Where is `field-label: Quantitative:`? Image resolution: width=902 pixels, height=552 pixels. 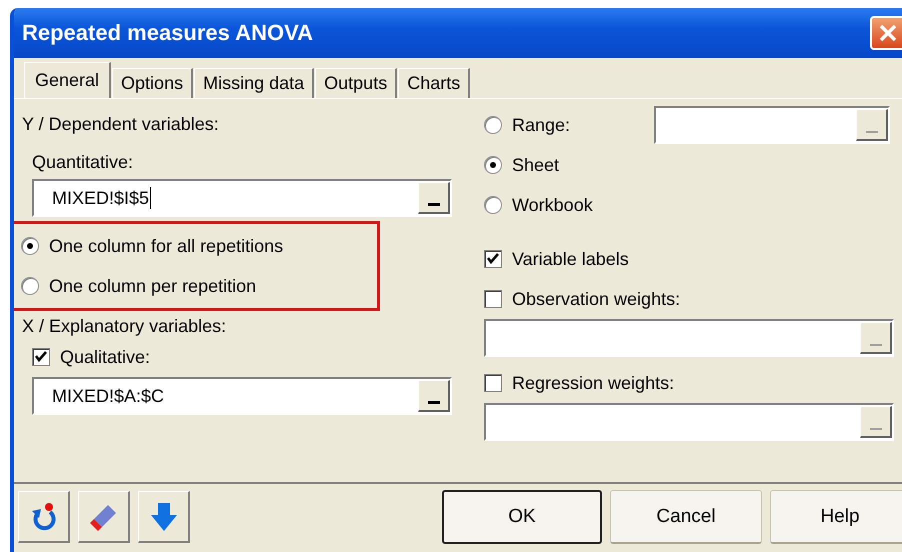 field-label: Quantitative: is located at coordinates (83, 162).